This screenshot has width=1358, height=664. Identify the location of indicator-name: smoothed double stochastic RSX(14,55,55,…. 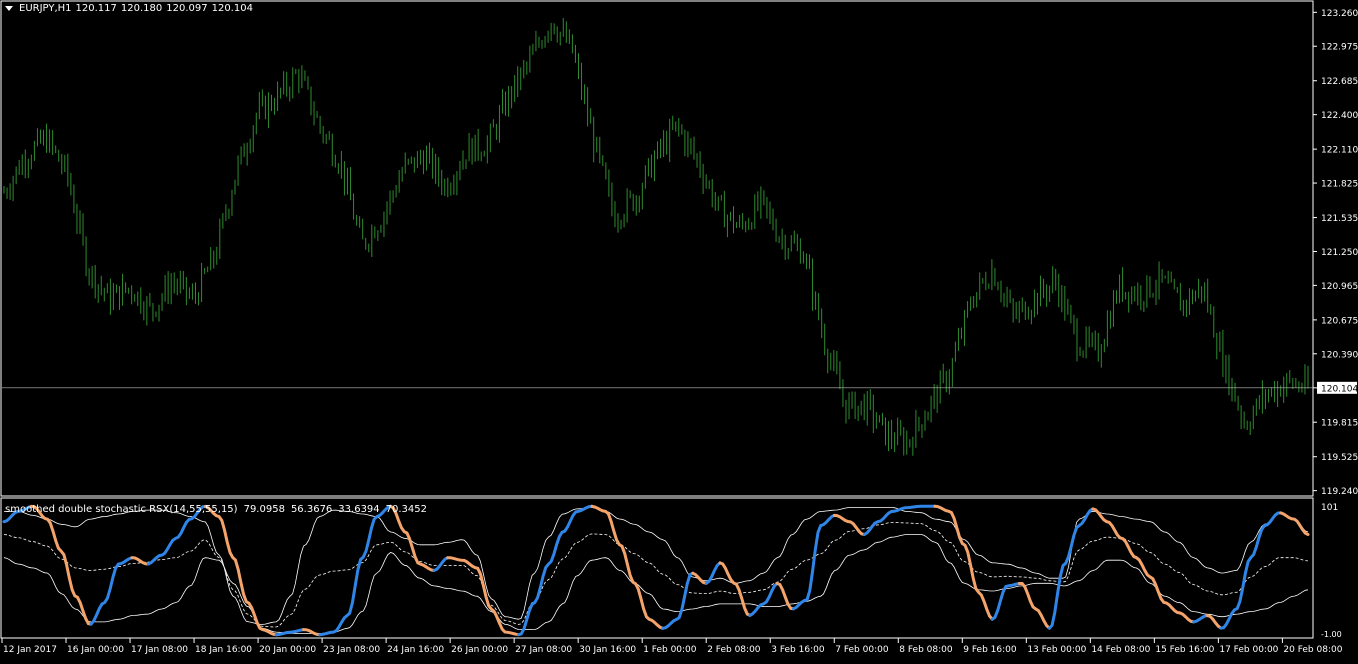
(121, 509).